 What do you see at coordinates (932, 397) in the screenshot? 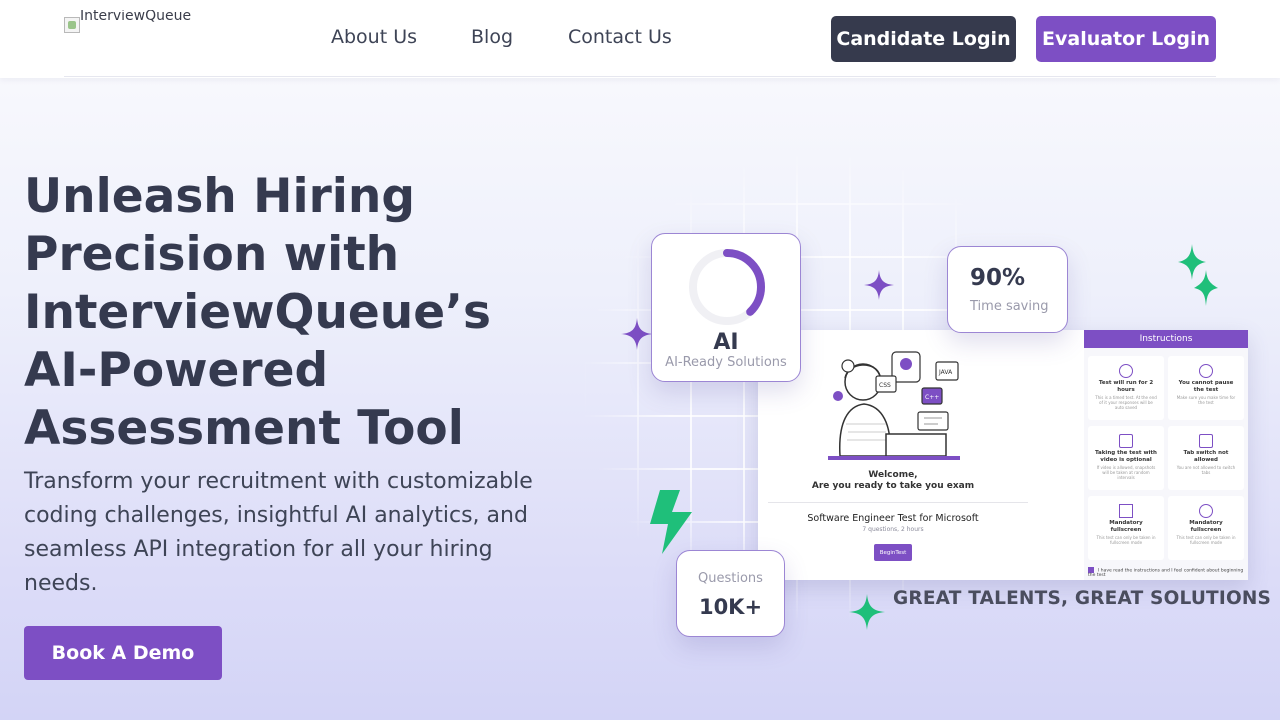
I see `cpp-badge: C++` at bounding box center [932, 397].